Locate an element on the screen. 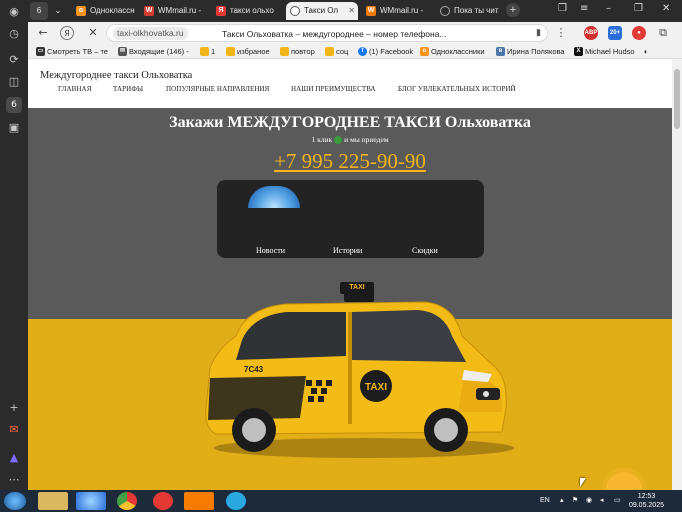 This screenshot has width=682, height=512. tray-app-icon: ◉ is located at coordinates (589, 501).